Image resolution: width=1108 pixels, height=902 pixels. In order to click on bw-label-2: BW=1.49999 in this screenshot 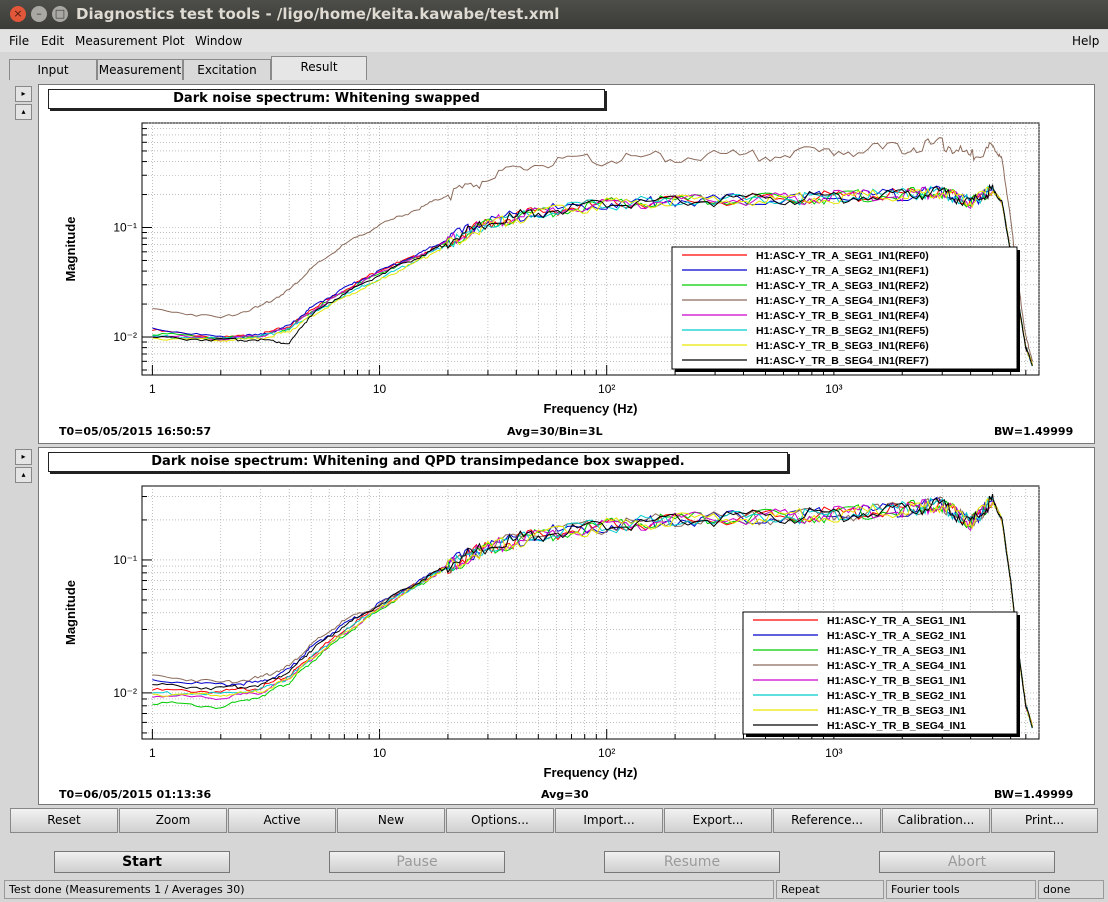, I will do `click(1034, 794)`.